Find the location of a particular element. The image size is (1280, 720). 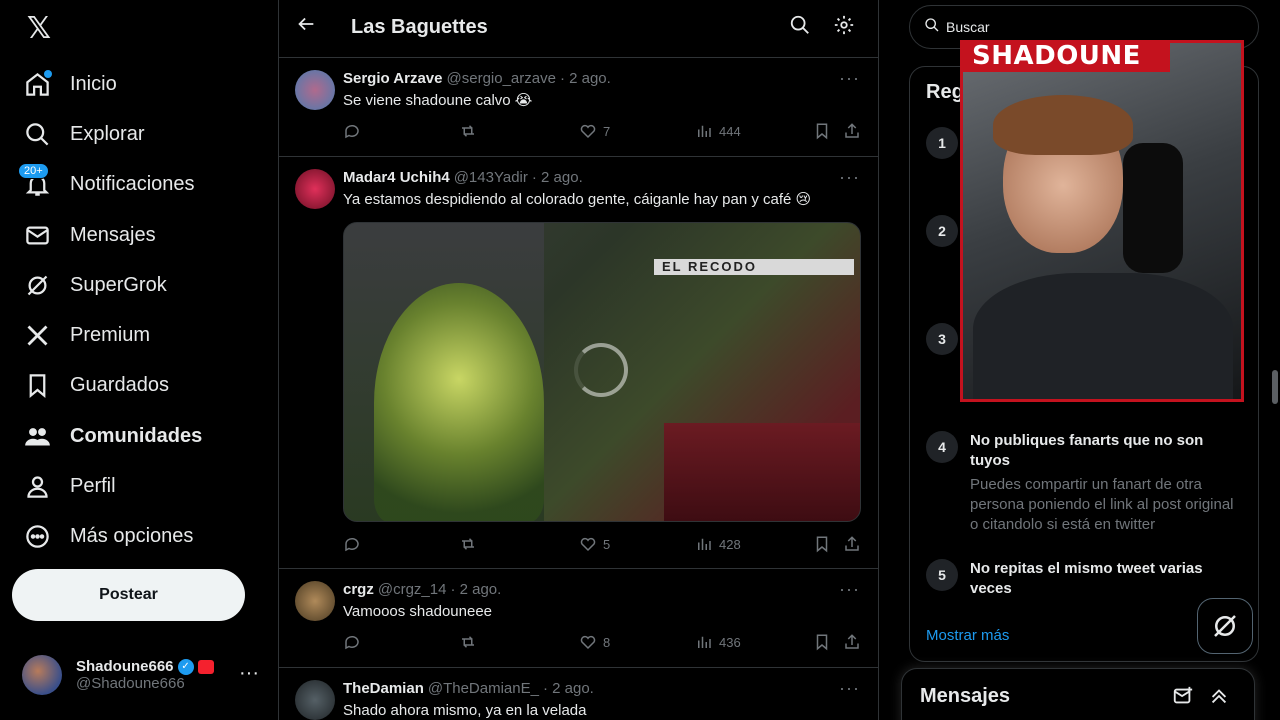

settings-gear-icon is located at coordinates (845, 26).